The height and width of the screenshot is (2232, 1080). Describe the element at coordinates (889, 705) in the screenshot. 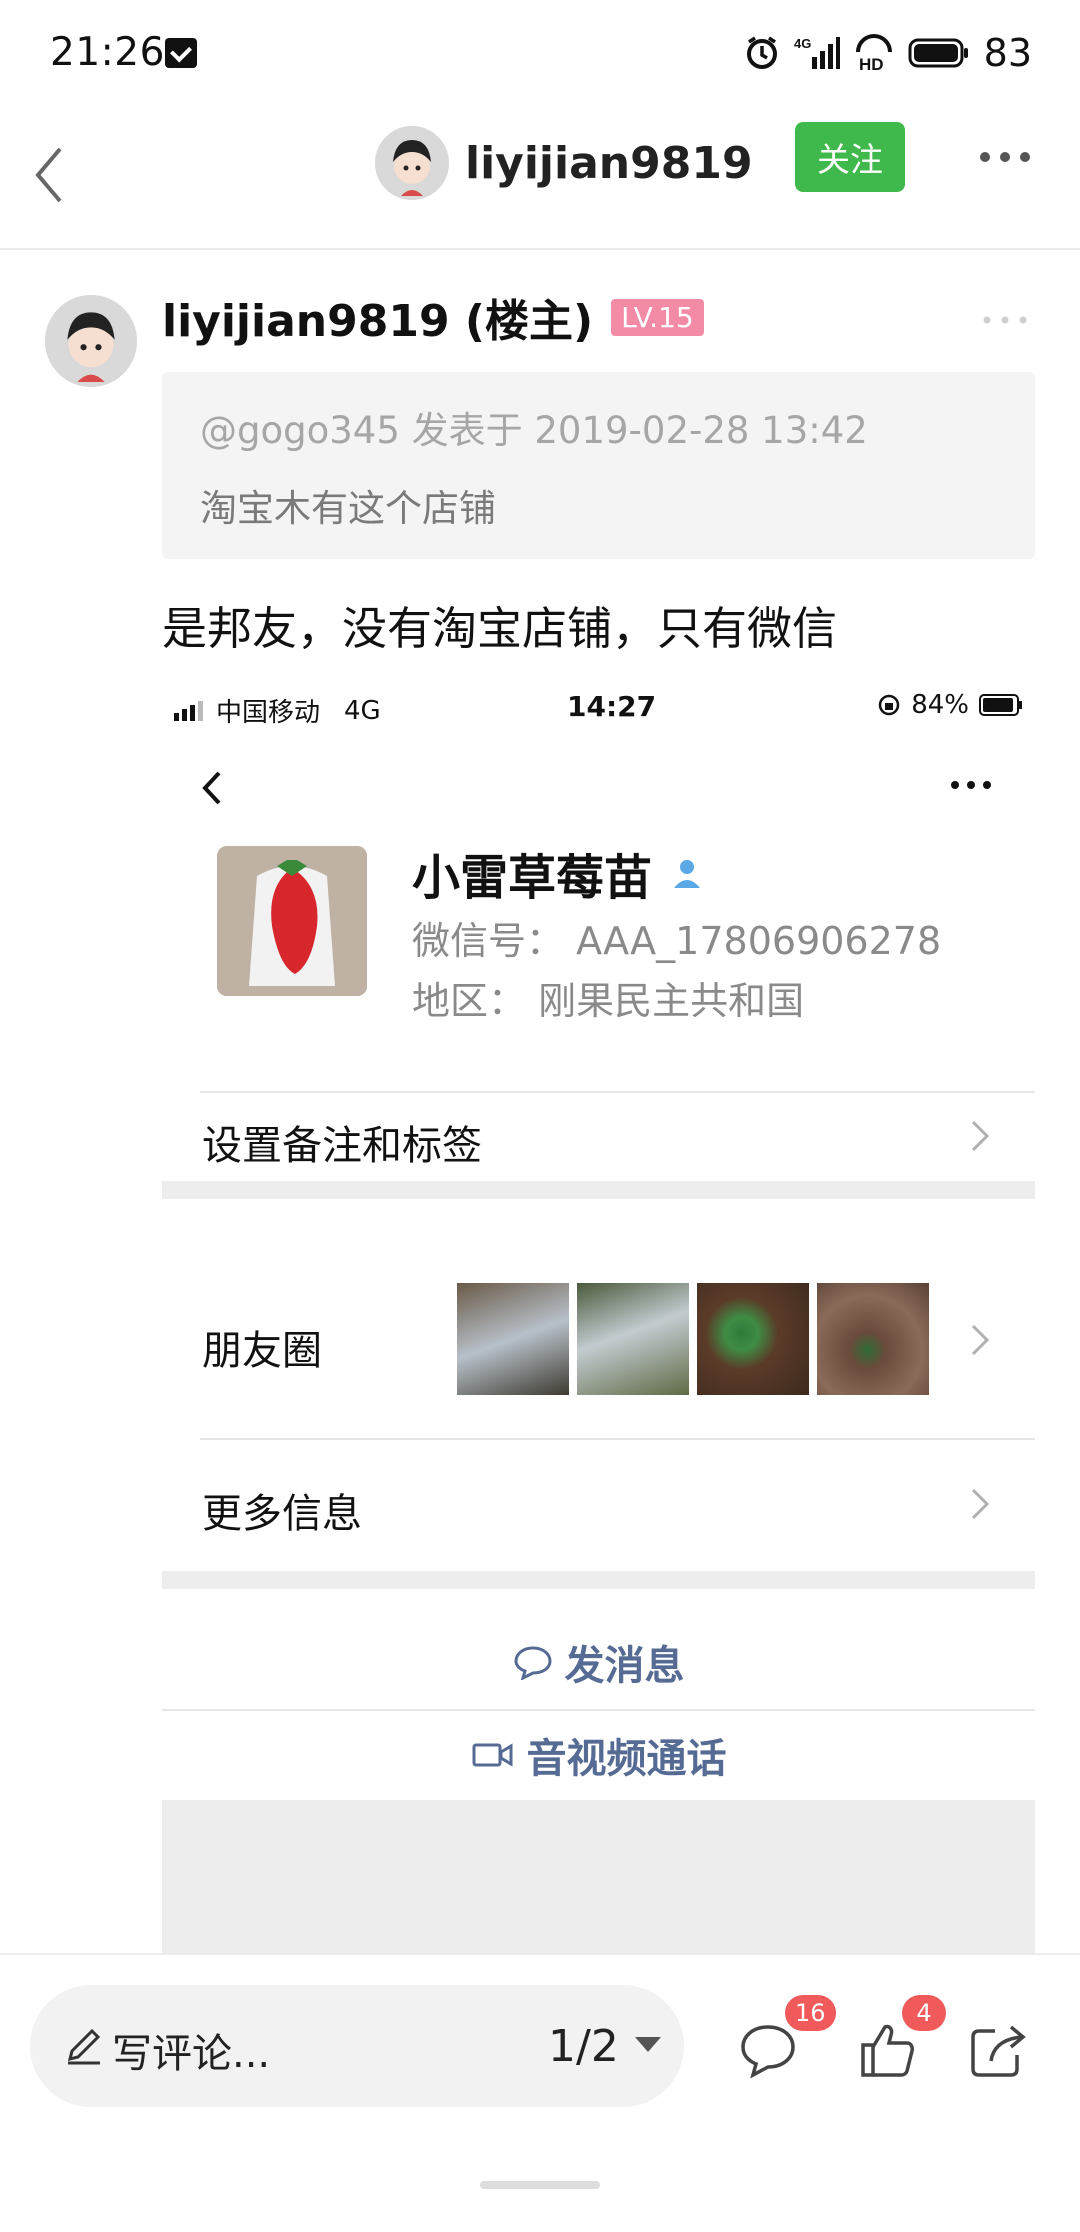

I see `rotation-lock-icon` at that location.